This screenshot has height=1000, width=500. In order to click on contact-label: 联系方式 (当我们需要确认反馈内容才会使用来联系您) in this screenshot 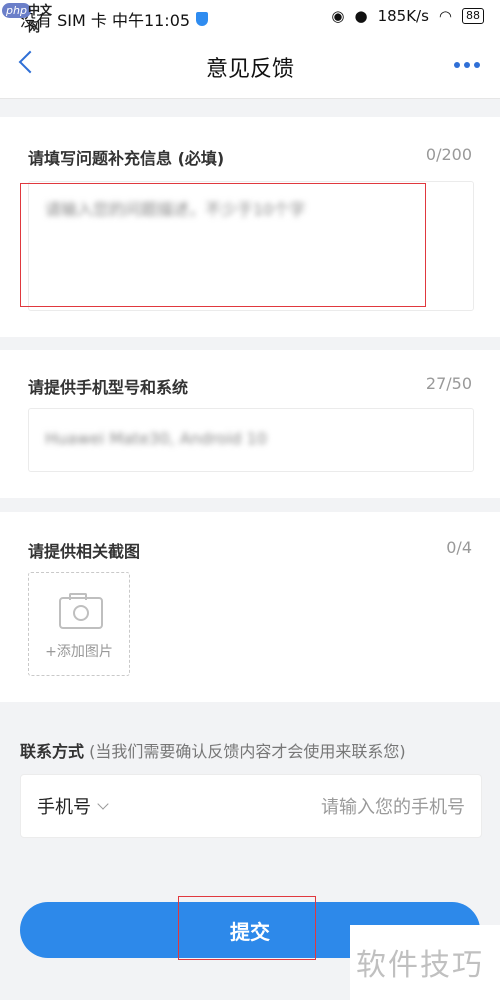, I will do `click(213, 750)`.